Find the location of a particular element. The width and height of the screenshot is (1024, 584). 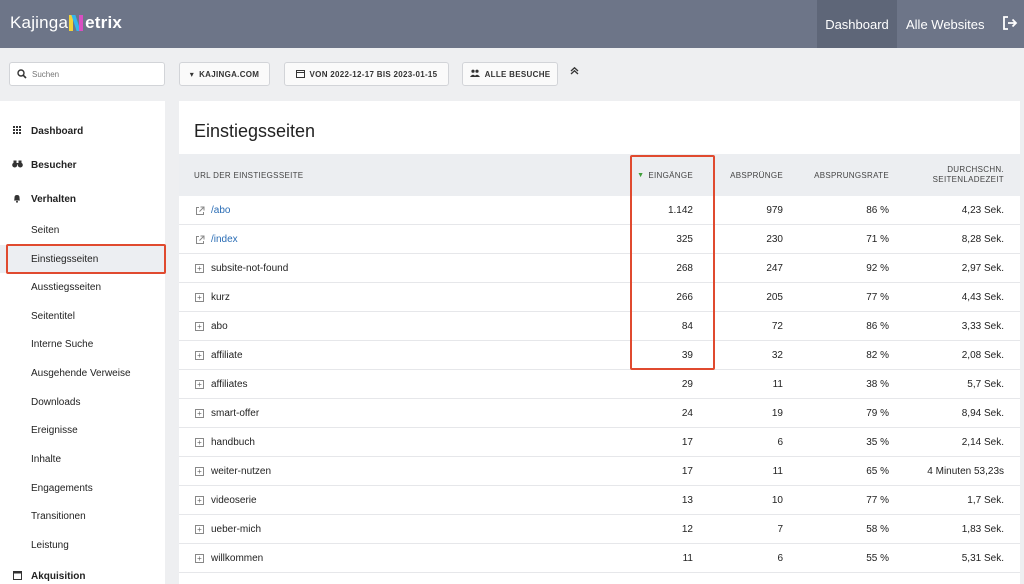

table-row: + willkommen 11 6 55 % 5,31 Sek. is located at coordinates (599, 558).